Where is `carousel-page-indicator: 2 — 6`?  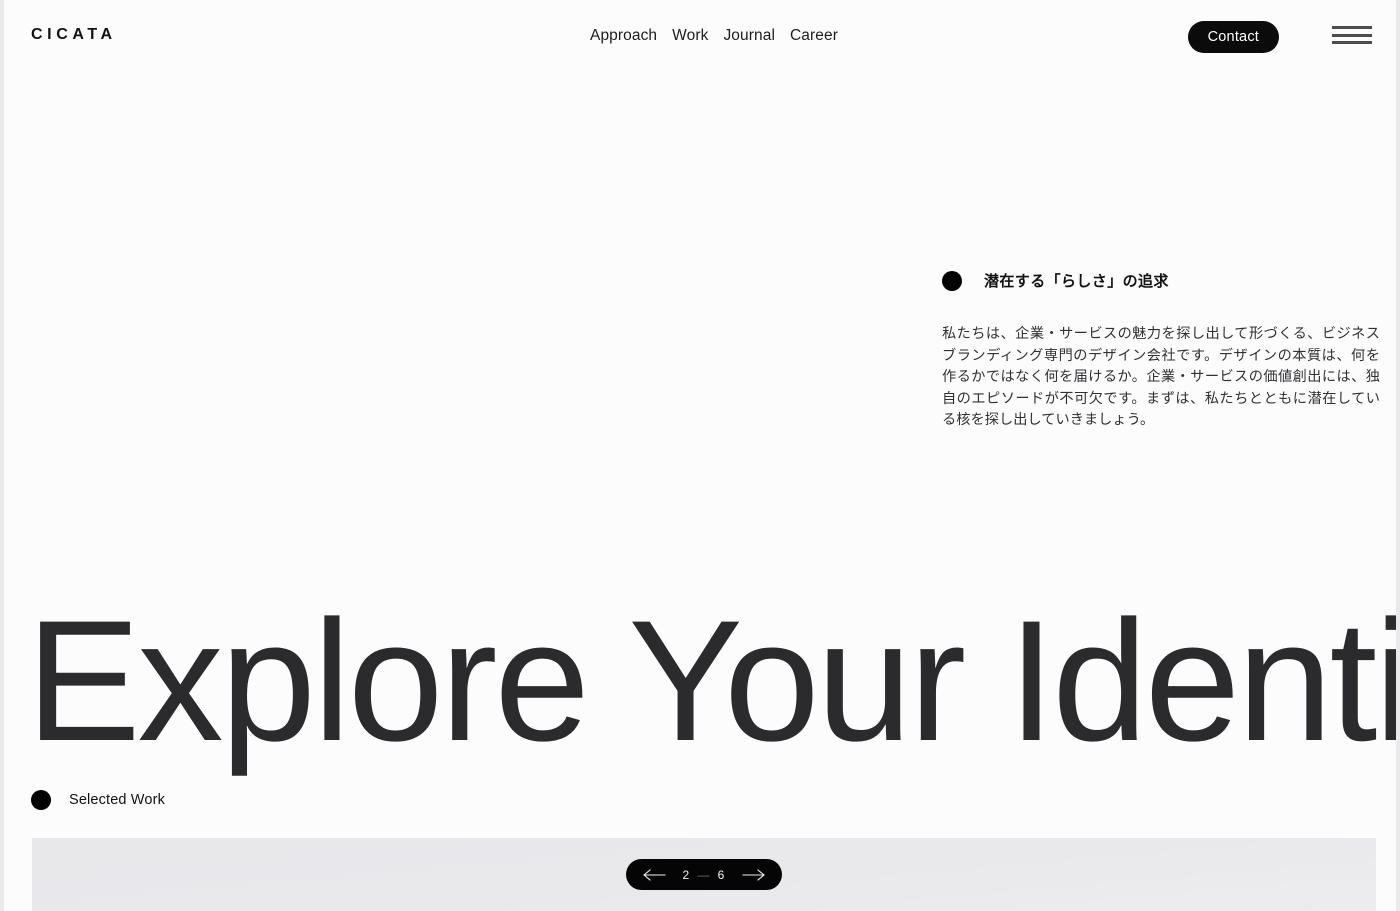 carousel-page-indicator: 2 — 6 is located at coordinates (704, 875).